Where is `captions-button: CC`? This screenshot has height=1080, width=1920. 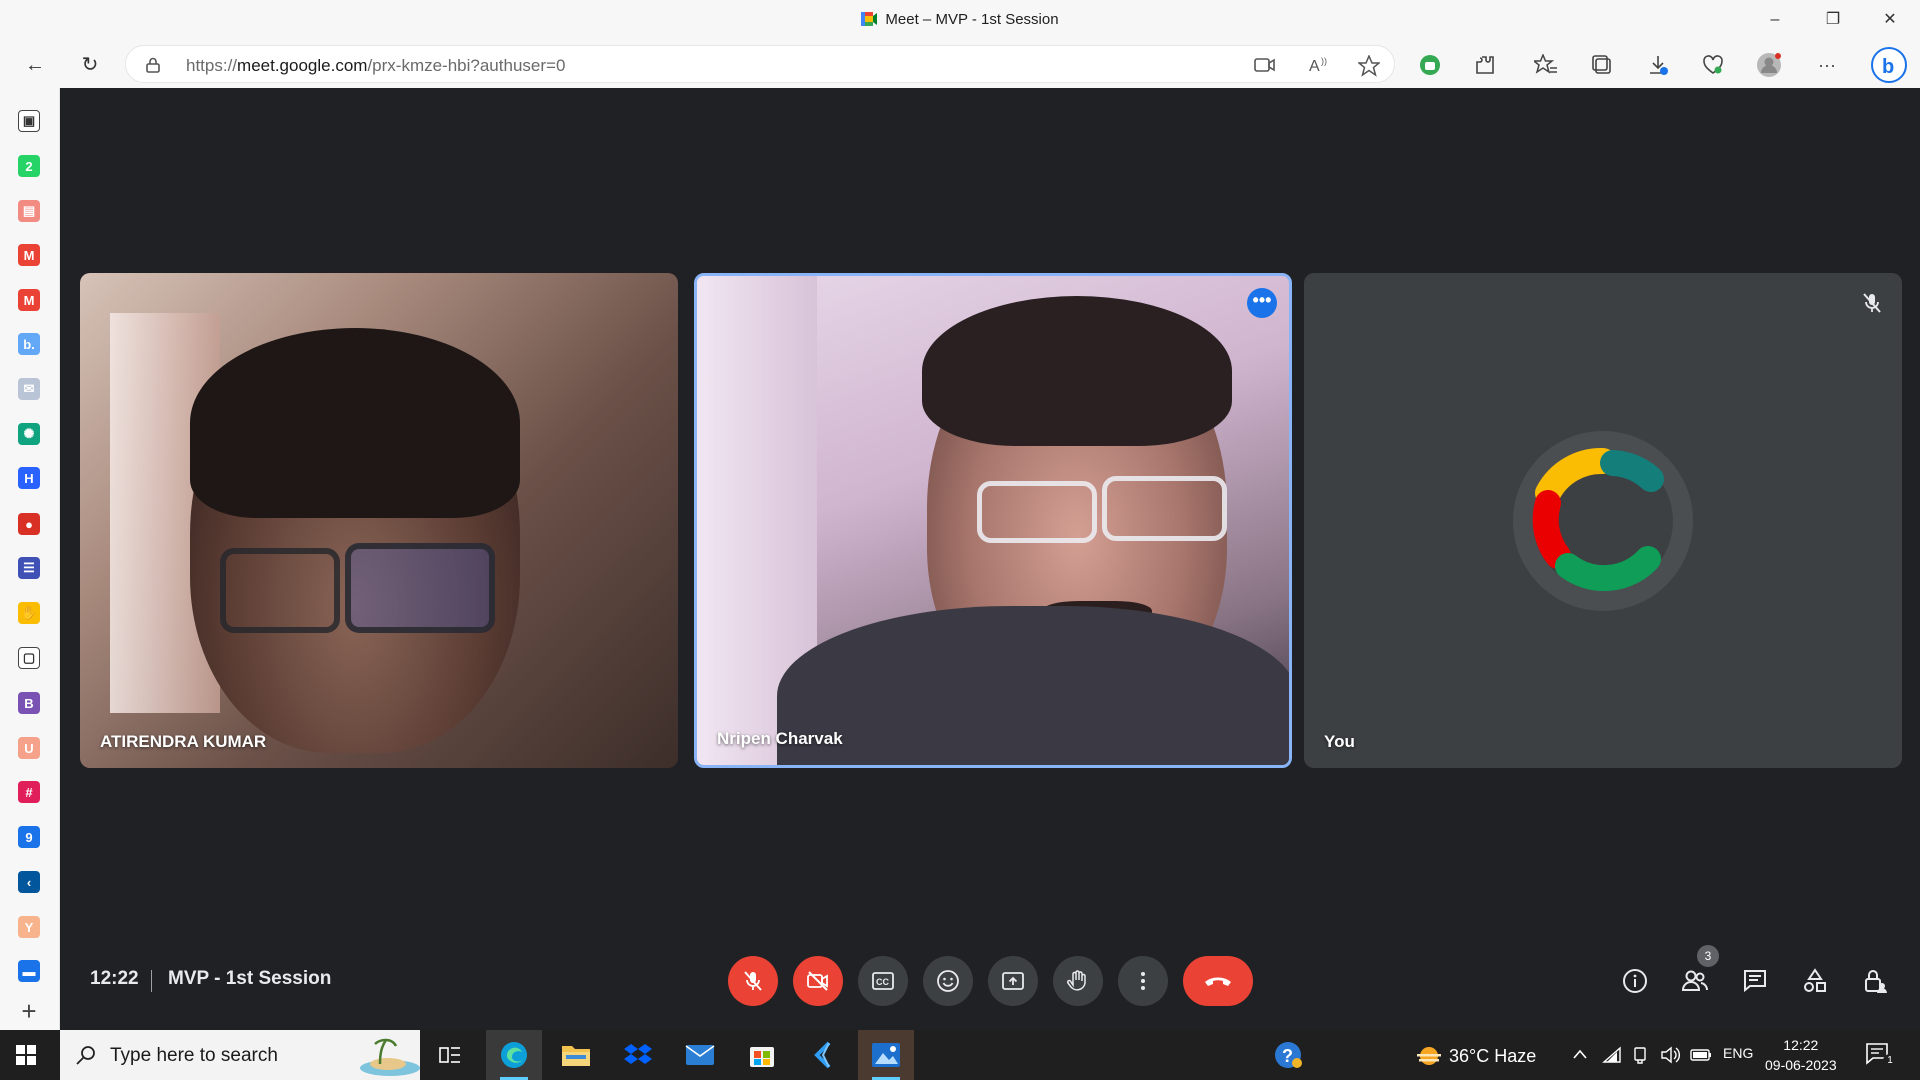
captions-button: CC is located at coordinates (883, 981).